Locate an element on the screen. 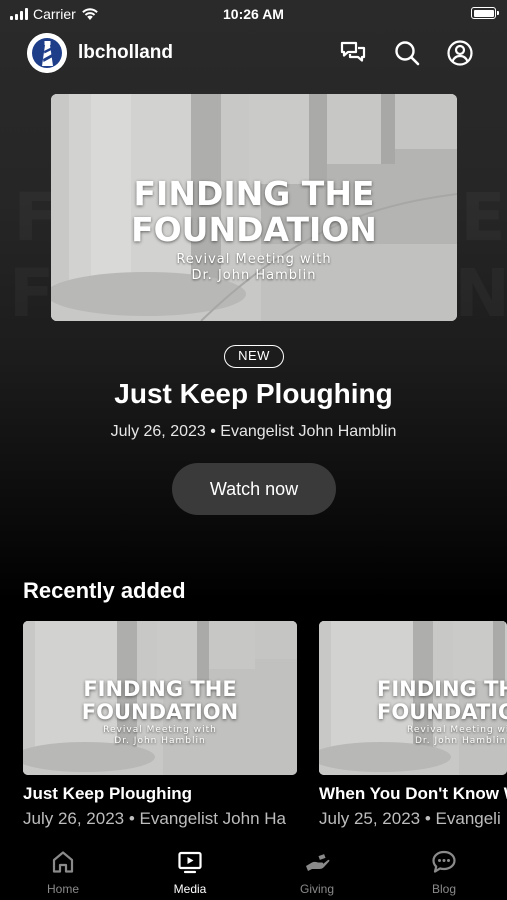  tab-giving-label: Giving is located at coordinates (316, 889).